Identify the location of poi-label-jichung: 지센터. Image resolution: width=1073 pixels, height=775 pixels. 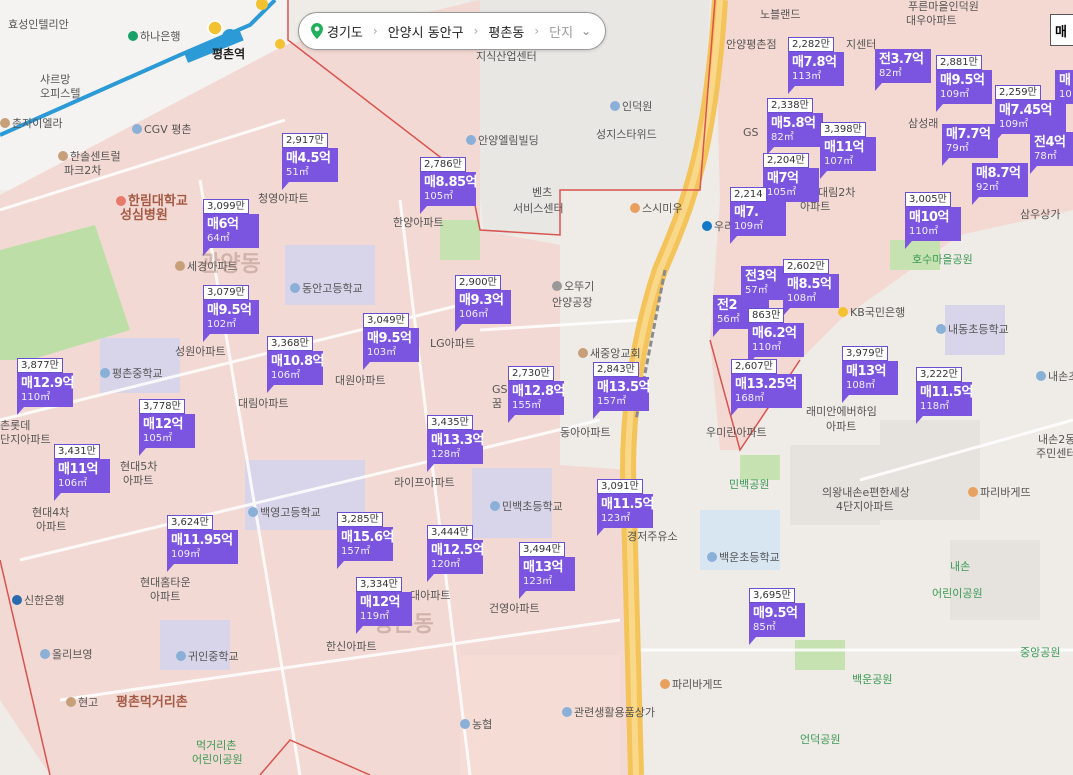
(861, 44).